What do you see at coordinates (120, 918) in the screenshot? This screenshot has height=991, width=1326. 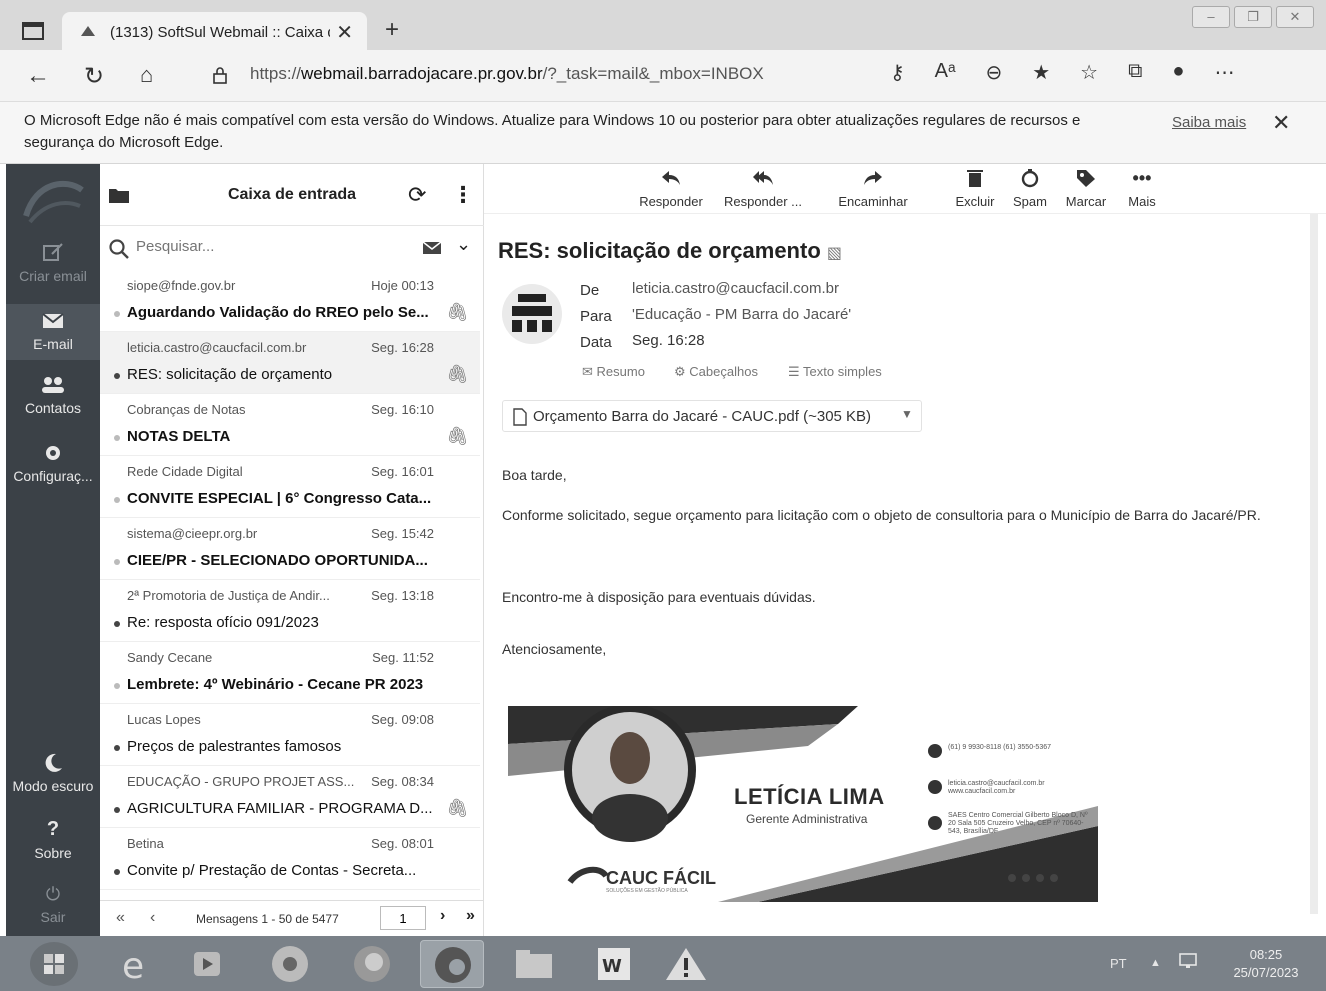 I see `first-page-button: «` at bounding box center [120, 918].